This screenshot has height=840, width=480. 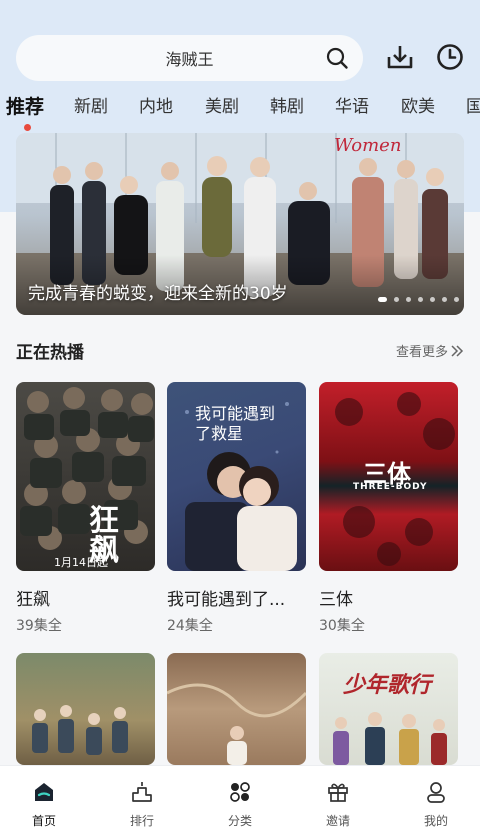 I want to click on poster-date: 1月14日起, so click(x=81, y=562).